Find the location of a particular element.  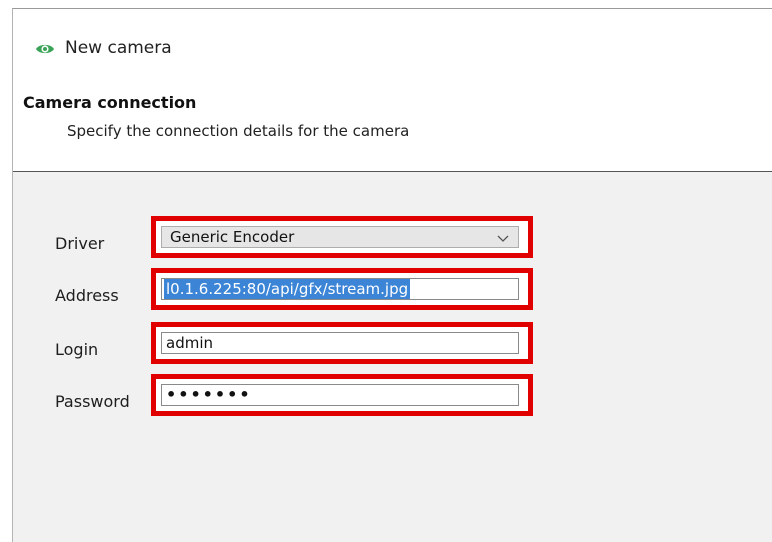

driver-value: Generic Encoder is located at coordinates (232, 237).